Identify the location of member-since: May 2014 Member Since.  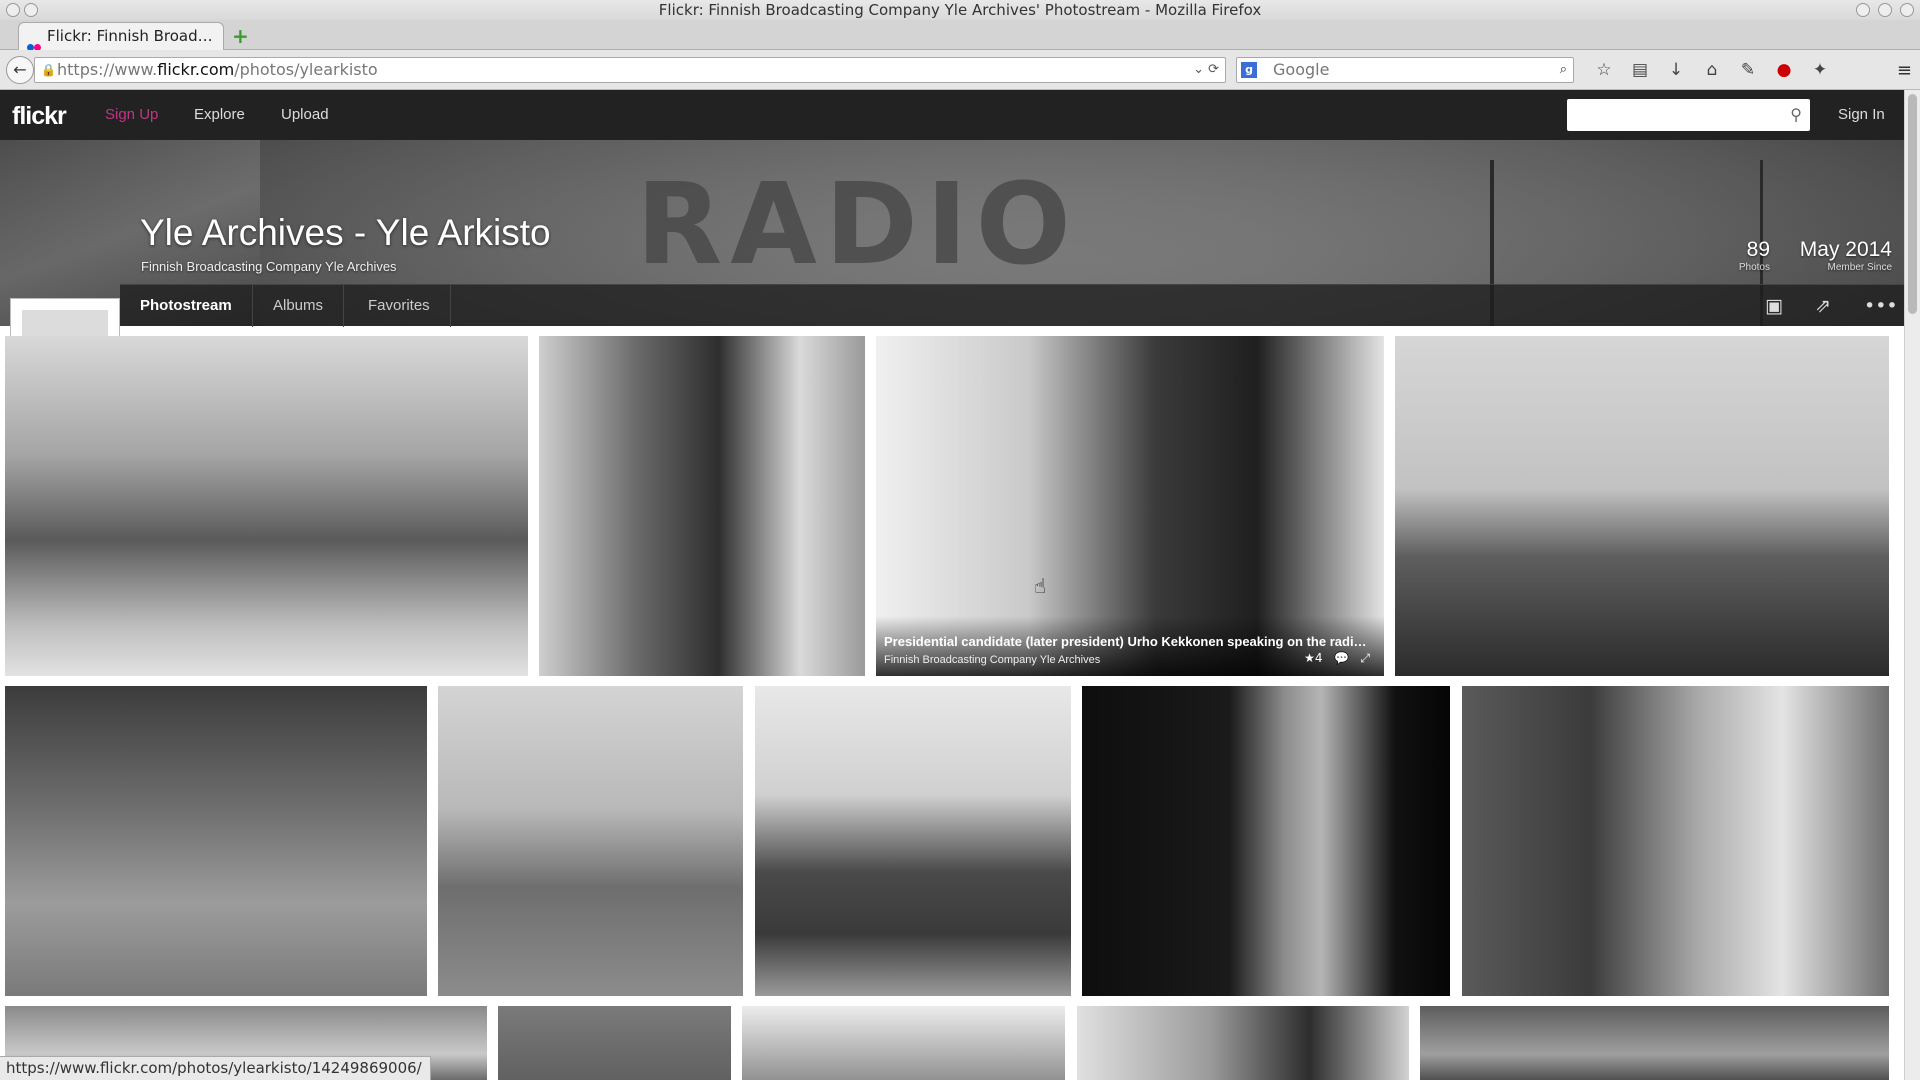
(1836, 255).